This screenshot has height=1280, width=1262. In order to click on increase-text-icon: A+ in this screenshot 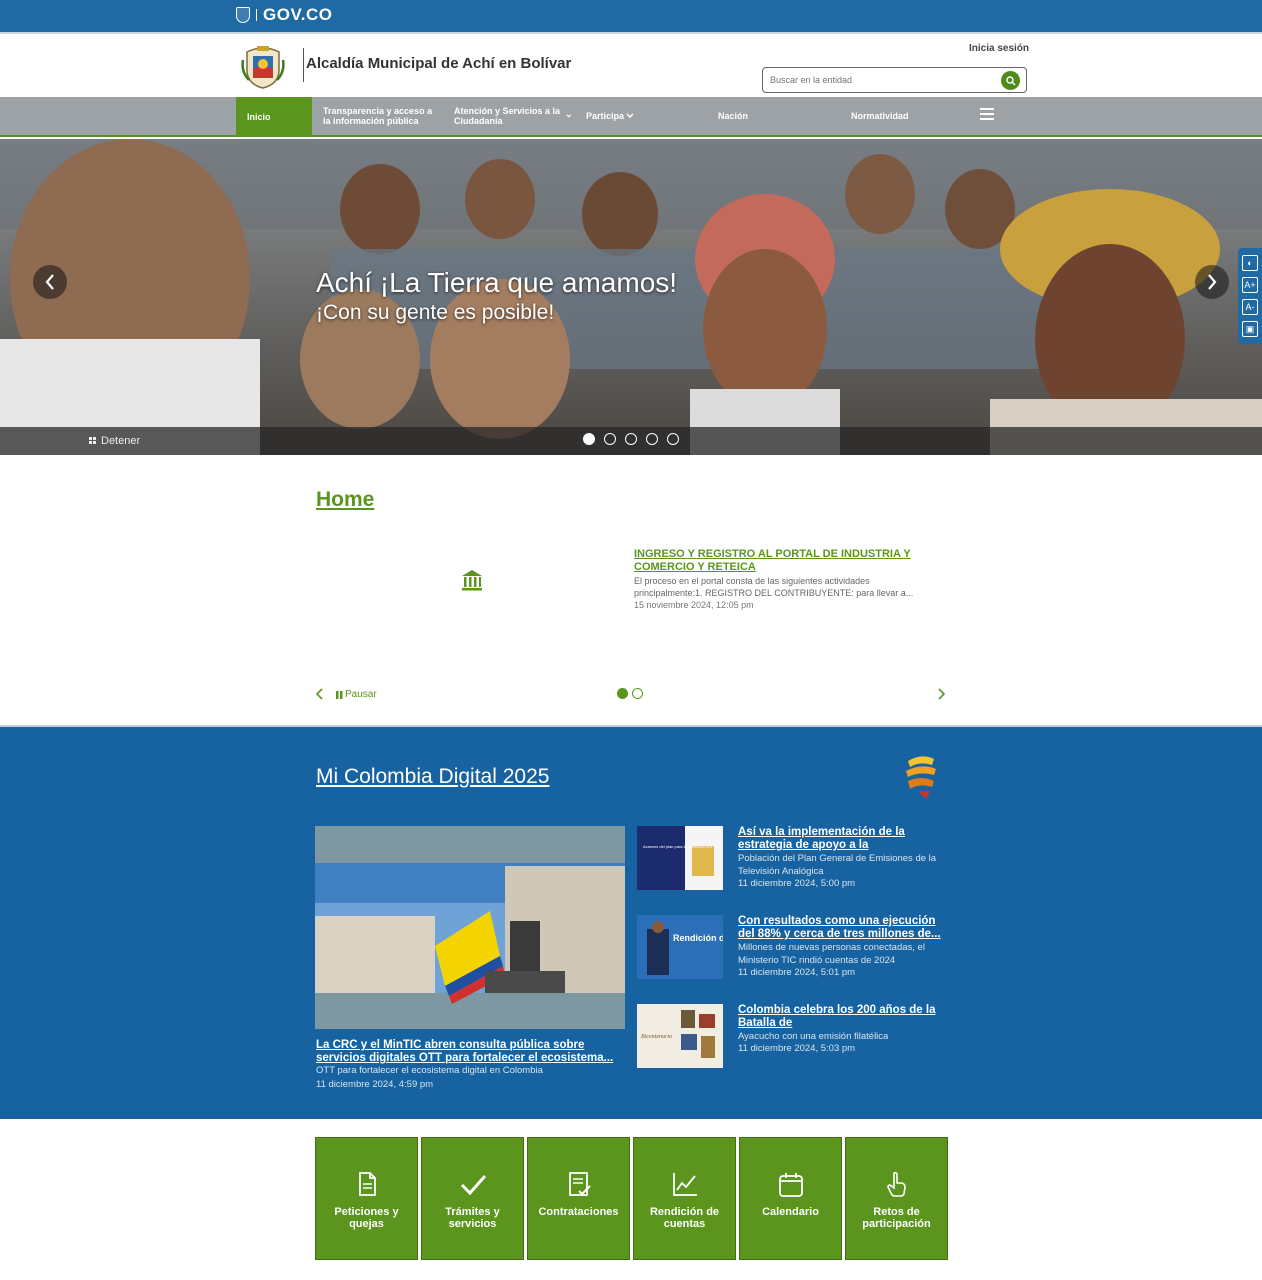, I will do `click(1250, 285)`.